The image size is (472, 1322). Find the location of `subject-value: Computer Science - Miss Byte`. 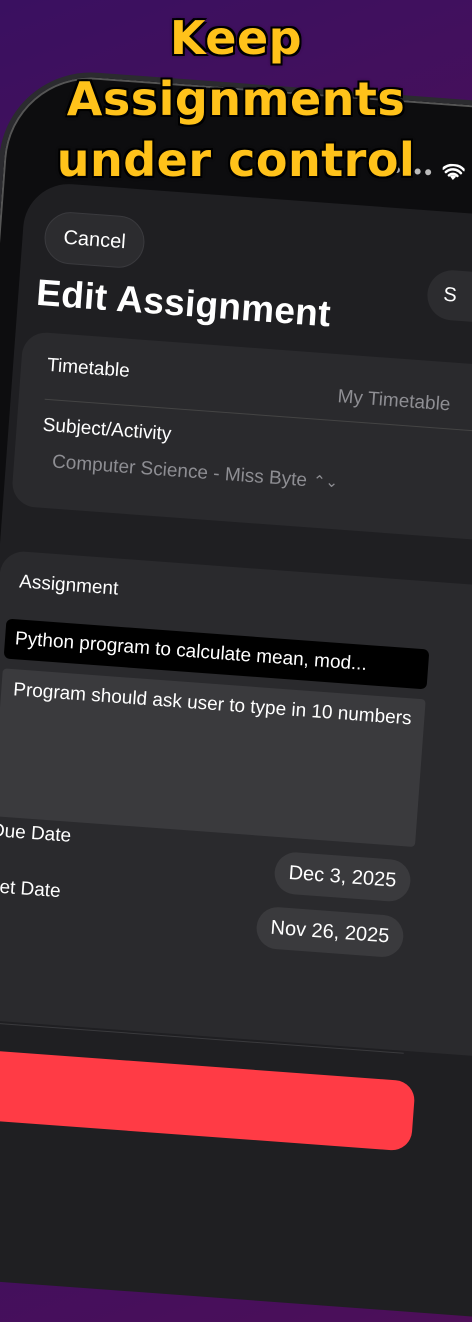

subject-value: Computer Science - Miss Byte is located at coordinates (179, 471).